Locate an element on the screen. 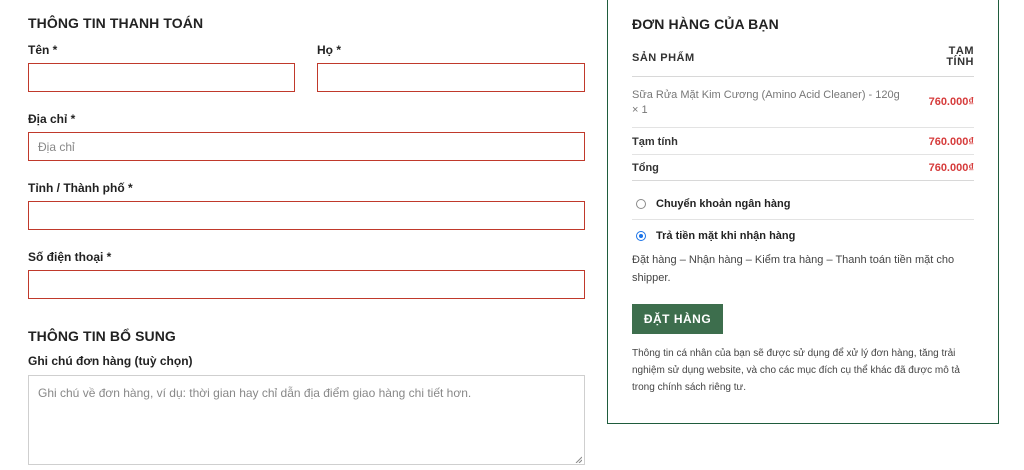 The height and width of the screenshot is (470, 1024). subtotal-label: Tạm tính is located at coordinates (655, 142).